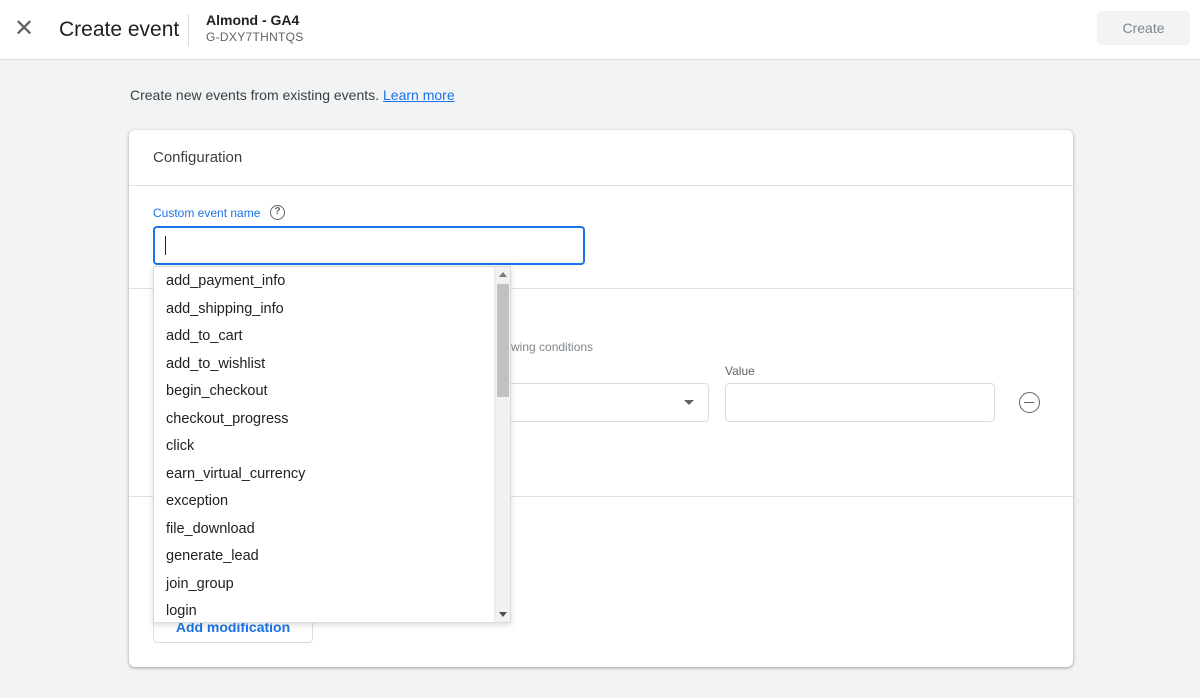 The image size is (1200, 698). I want to click on card-header: Configuration, so click(601, 158).